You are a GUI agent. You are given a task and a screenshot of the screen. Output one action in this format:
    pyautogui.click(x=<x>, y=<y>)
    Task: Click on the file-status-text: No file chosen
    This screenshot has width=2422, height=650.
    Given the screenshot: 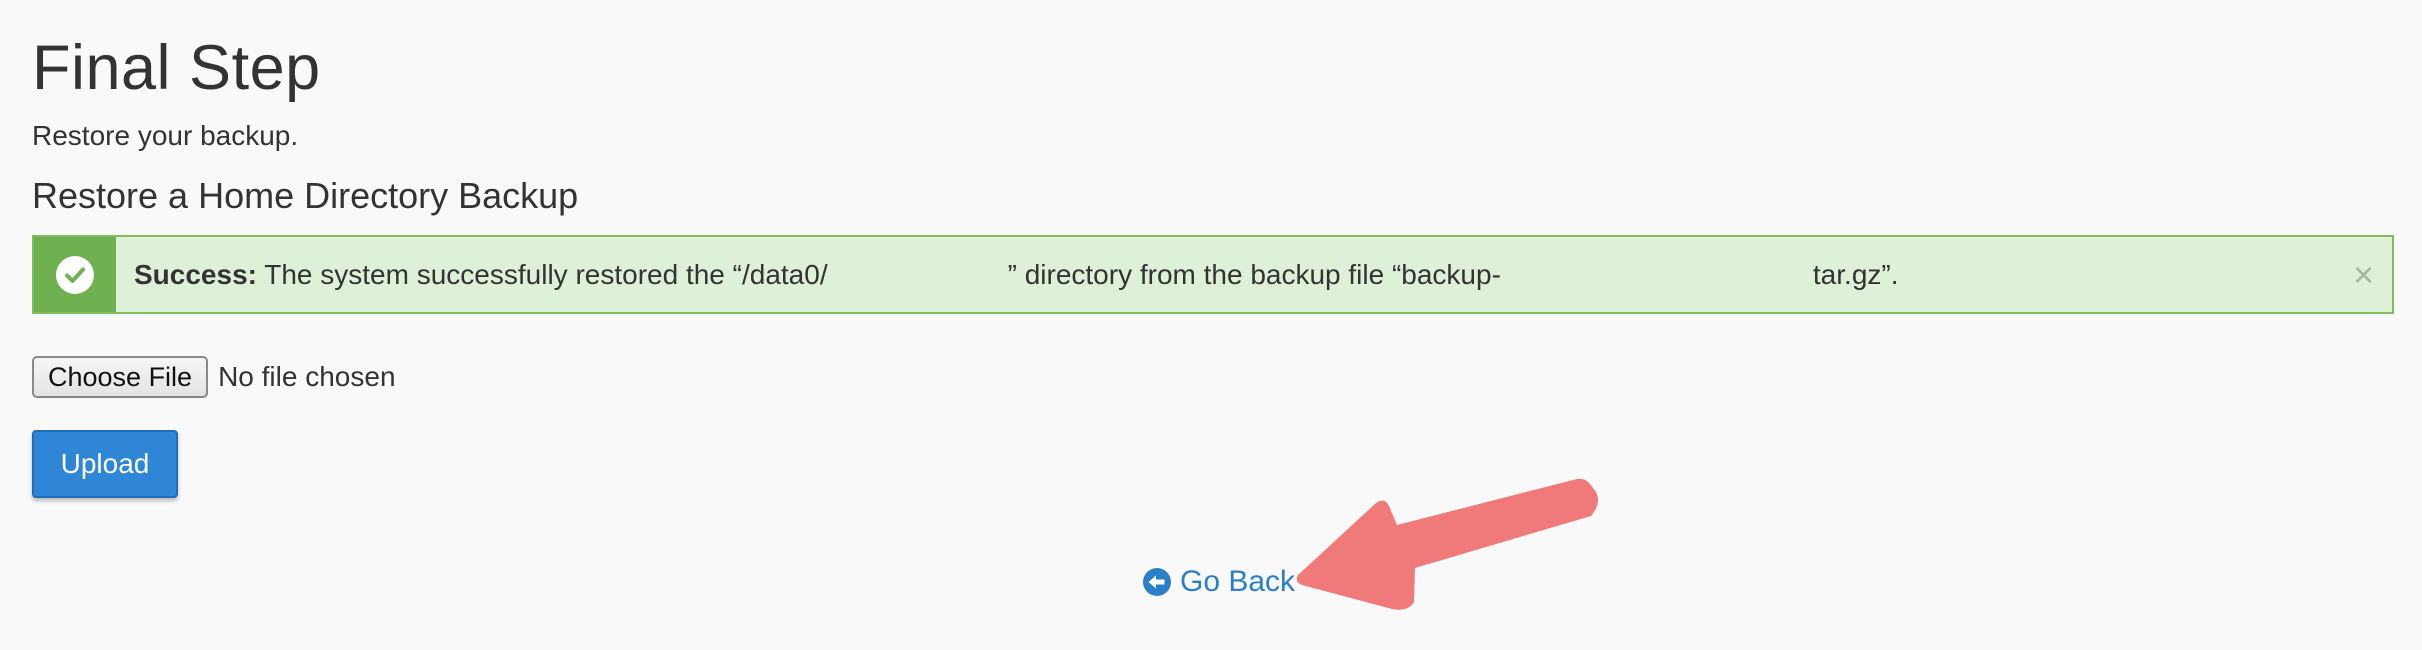 What is the action you would take?
    pyautogui.click(x=307, y=376)
    